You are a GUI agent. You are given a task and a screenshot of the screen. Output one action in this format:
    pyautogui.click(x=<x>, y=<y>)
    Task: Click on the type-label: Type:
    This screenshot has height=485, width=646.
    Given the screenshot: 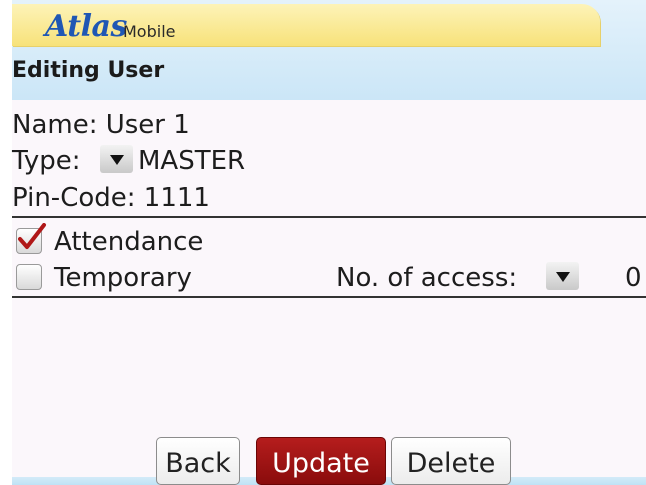 What is the action you would take?
    pyautogui.click(x=46, y=161)
    